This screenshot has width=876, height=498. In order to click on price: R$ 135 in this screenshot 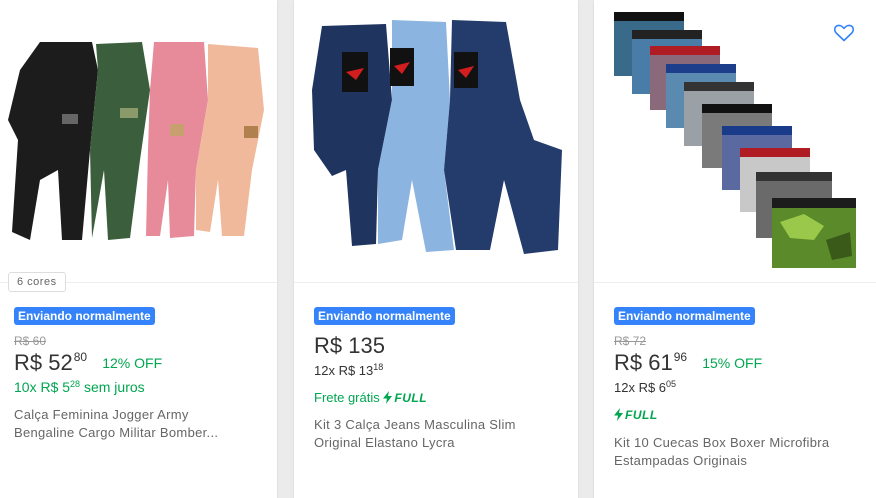, I will do `click(349, 346)`.